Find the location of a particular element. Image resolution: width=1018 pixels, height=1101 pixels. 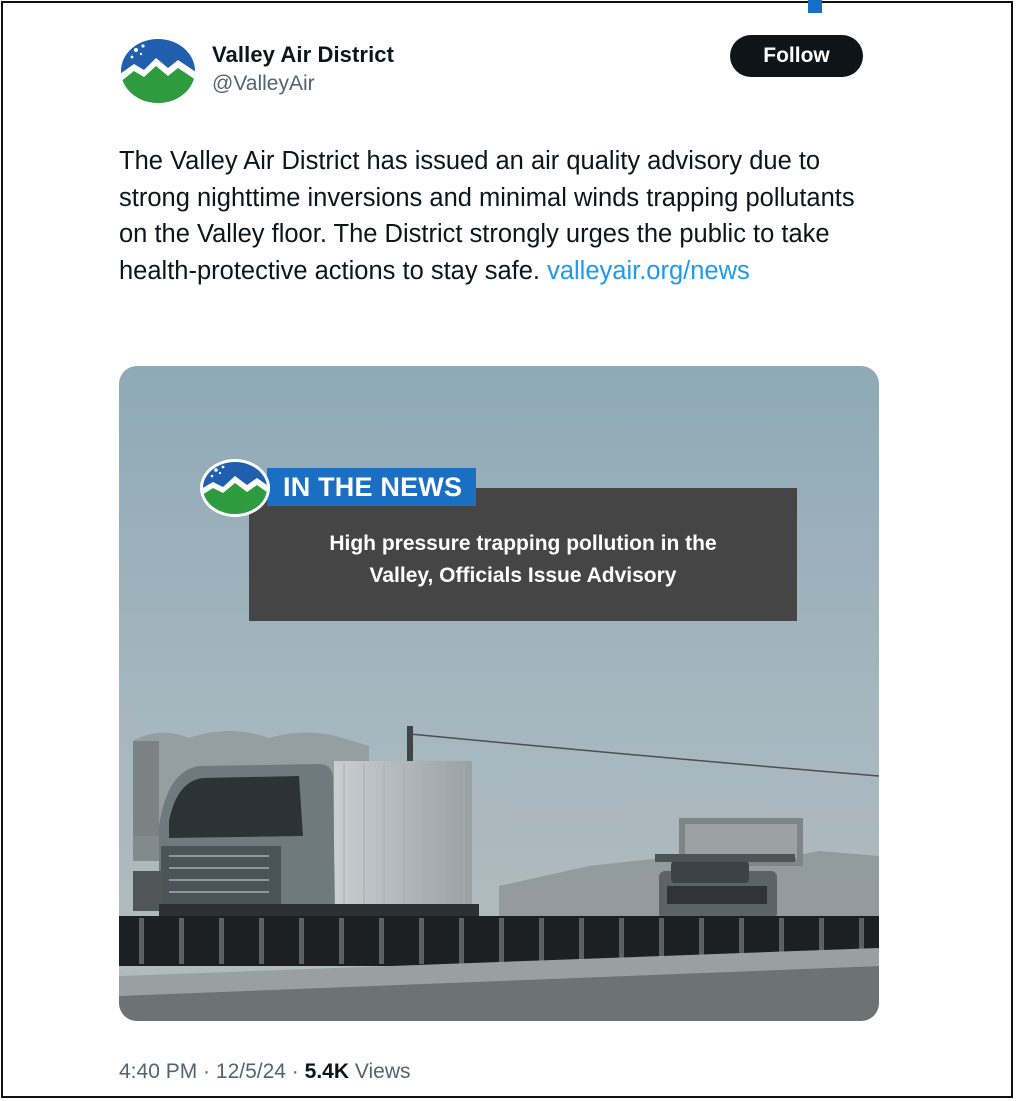

tweet-meta: 4:40 PM · 12/5/24 · 5.4K Views is located at coordinates (264, 1072).